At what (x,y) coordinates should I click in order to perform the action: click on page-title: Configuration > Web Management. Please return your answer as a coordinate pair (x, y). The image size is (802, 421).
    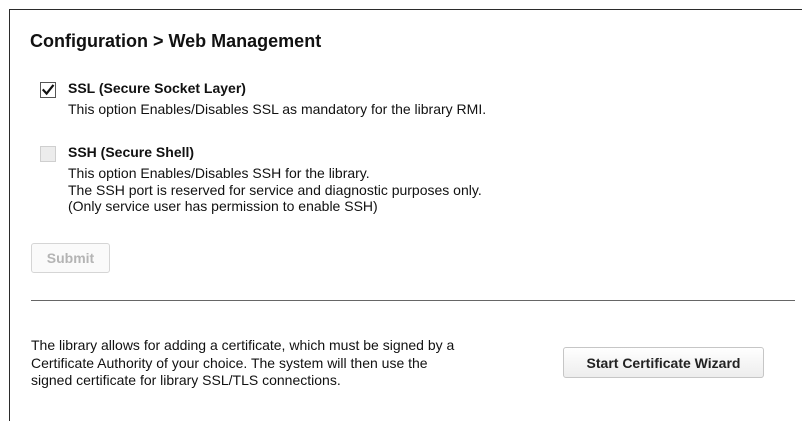
    Looking at the image, I should click on (176, 41).